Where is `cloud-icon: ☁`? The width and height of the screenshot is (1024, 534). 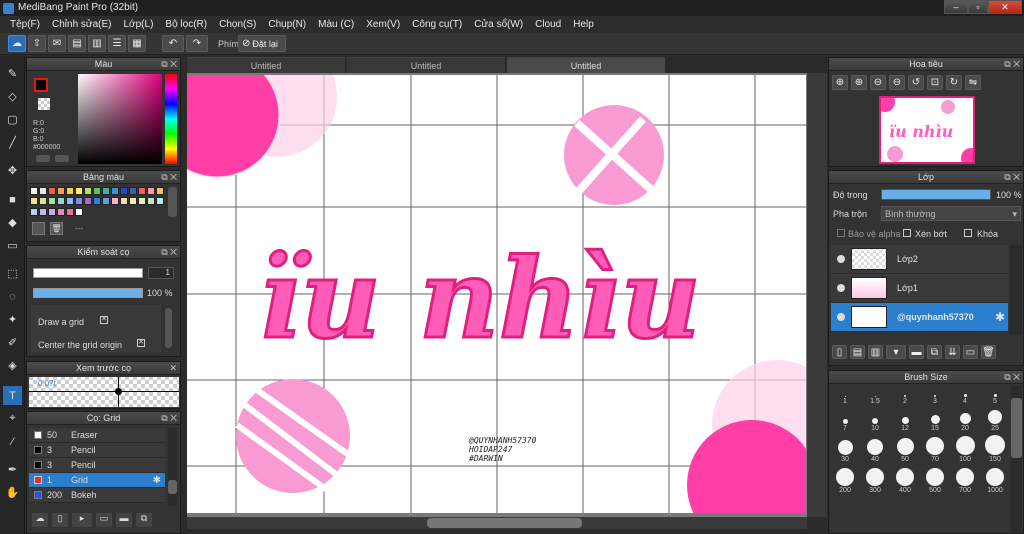
cloud-icon: ☁ is located at coordinates (17, 43).